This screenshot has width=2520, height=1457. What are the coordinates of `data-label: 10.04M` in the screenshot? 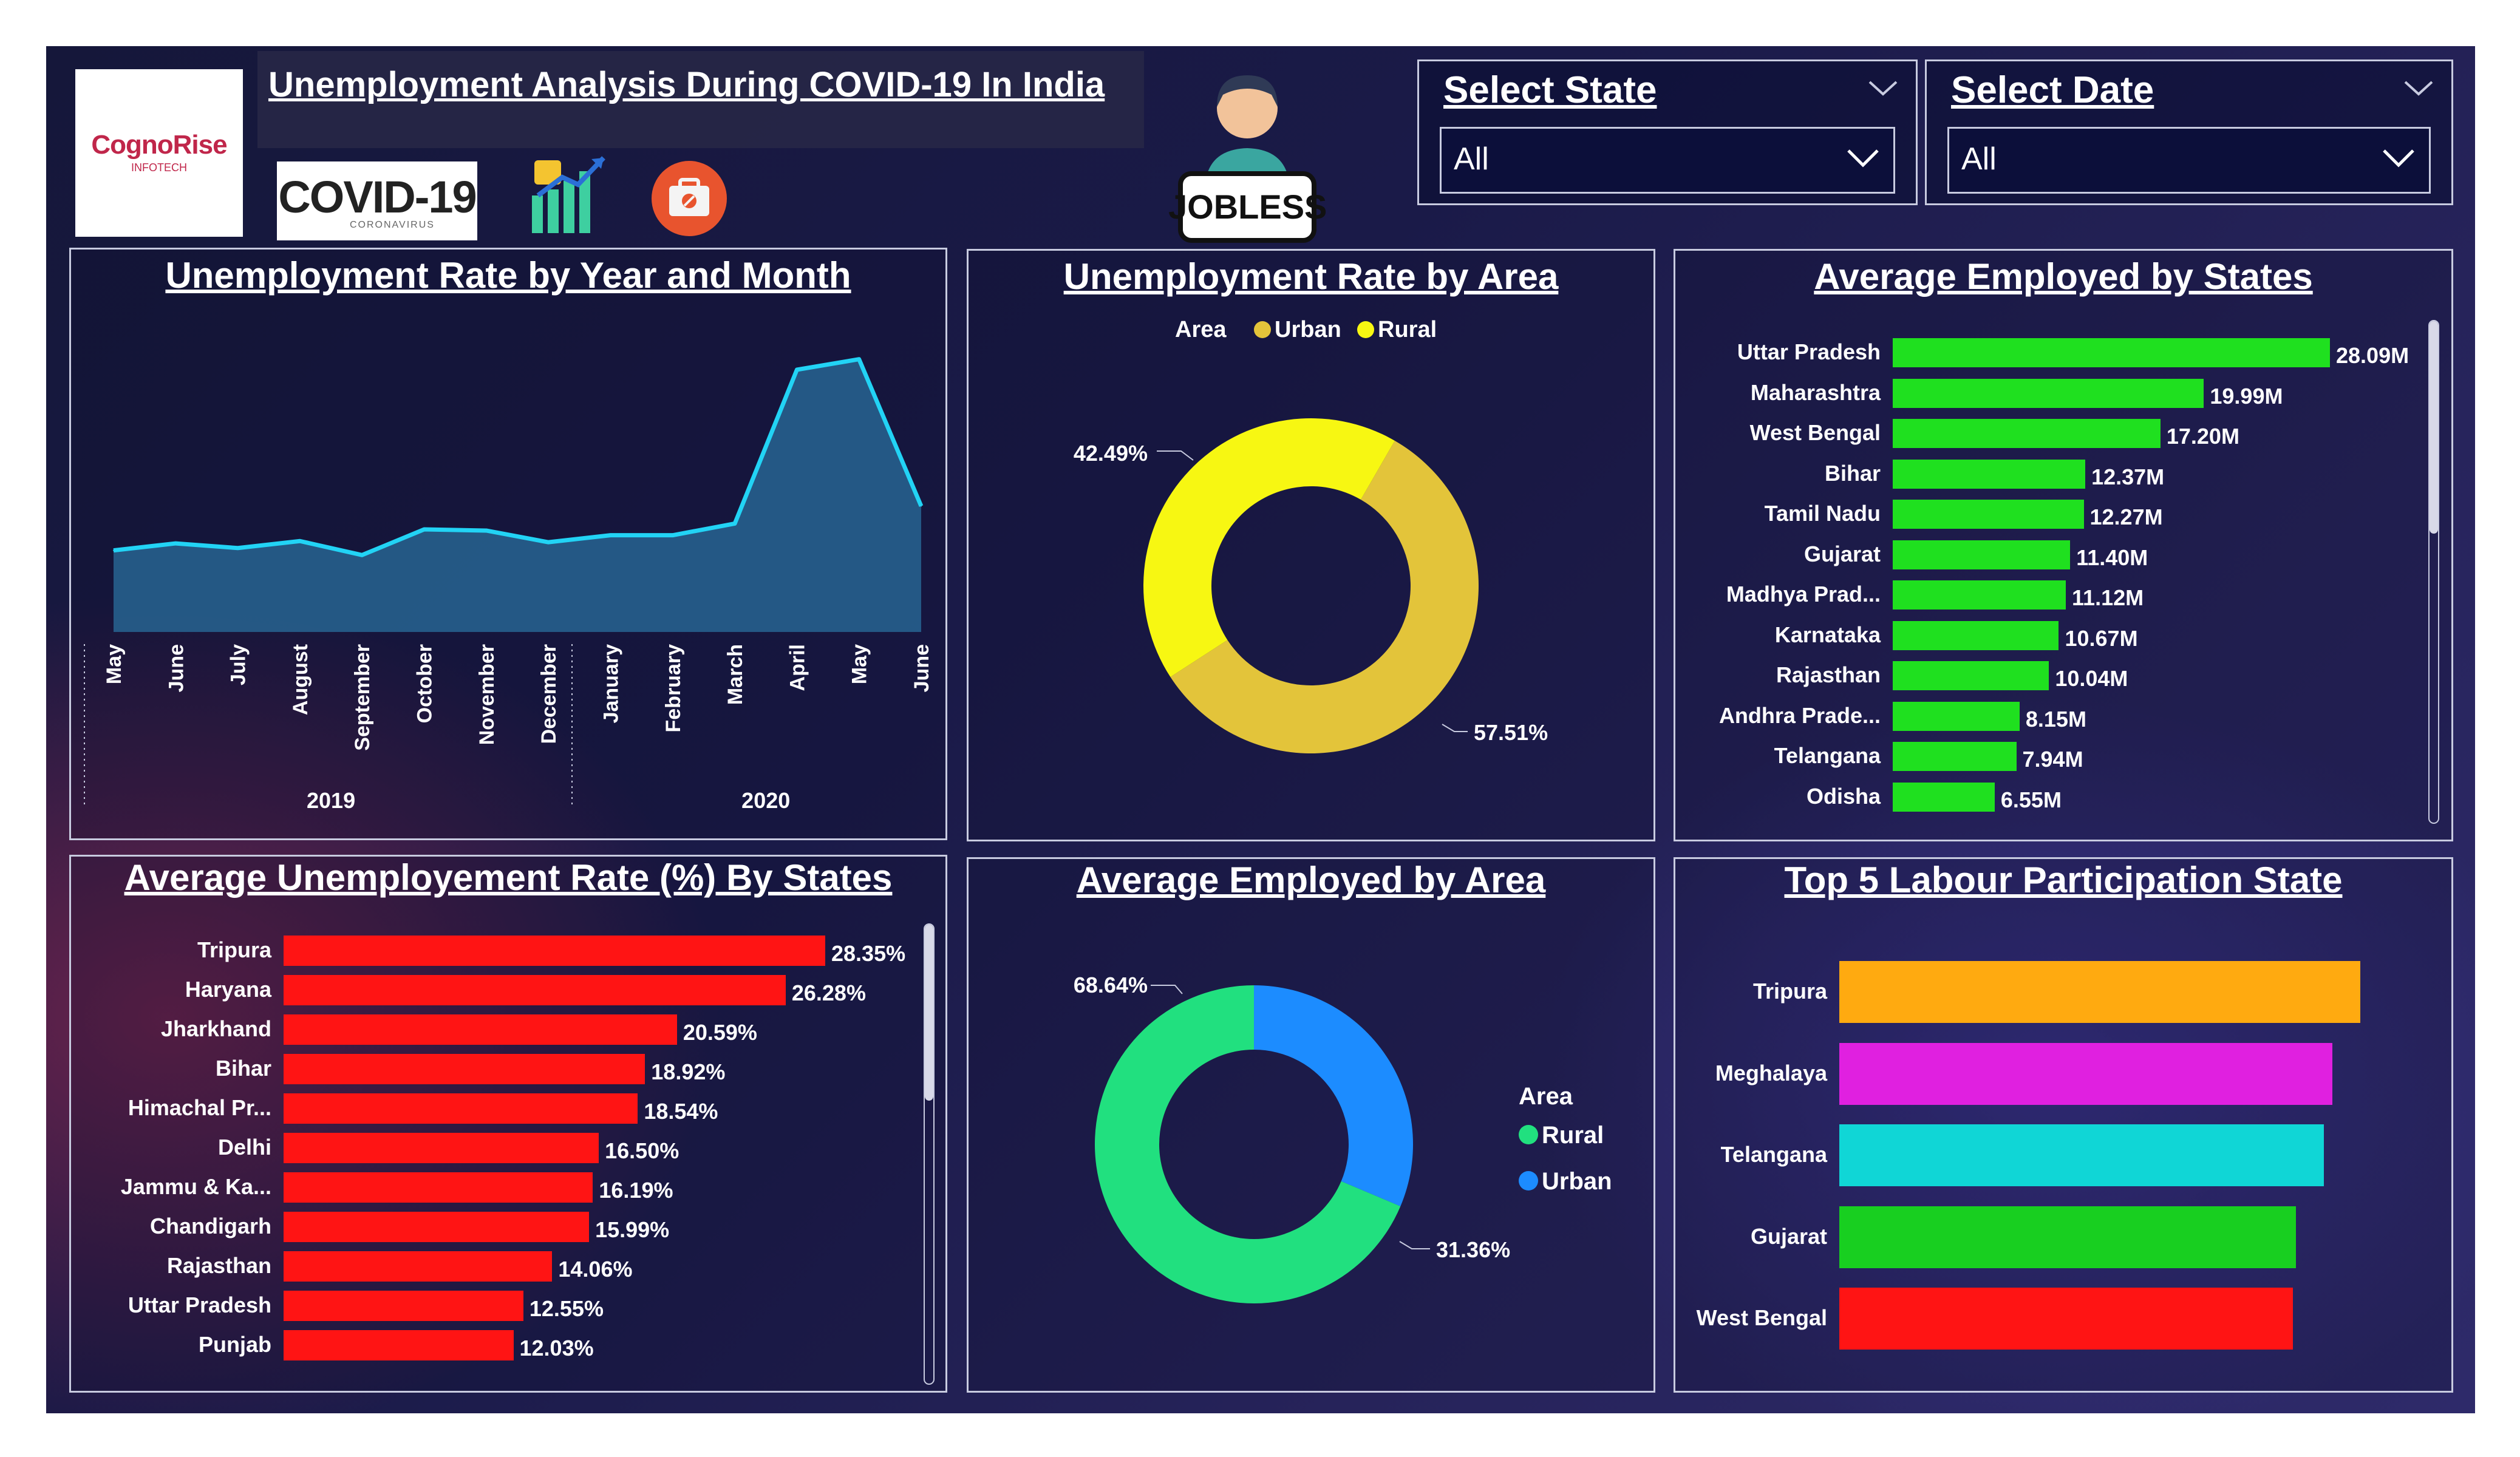 It's located at (2091, 678).